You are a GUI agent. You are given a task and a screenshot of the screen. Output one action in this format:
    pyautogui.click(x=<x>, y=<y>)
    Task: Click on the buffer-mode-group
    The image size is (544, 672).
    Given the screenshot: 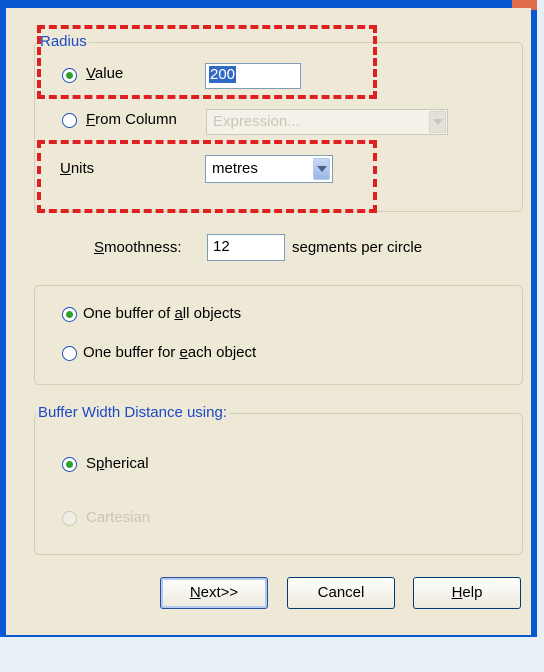 What is the action you would take?
    pyautogui.click(x=278, y=335)
    